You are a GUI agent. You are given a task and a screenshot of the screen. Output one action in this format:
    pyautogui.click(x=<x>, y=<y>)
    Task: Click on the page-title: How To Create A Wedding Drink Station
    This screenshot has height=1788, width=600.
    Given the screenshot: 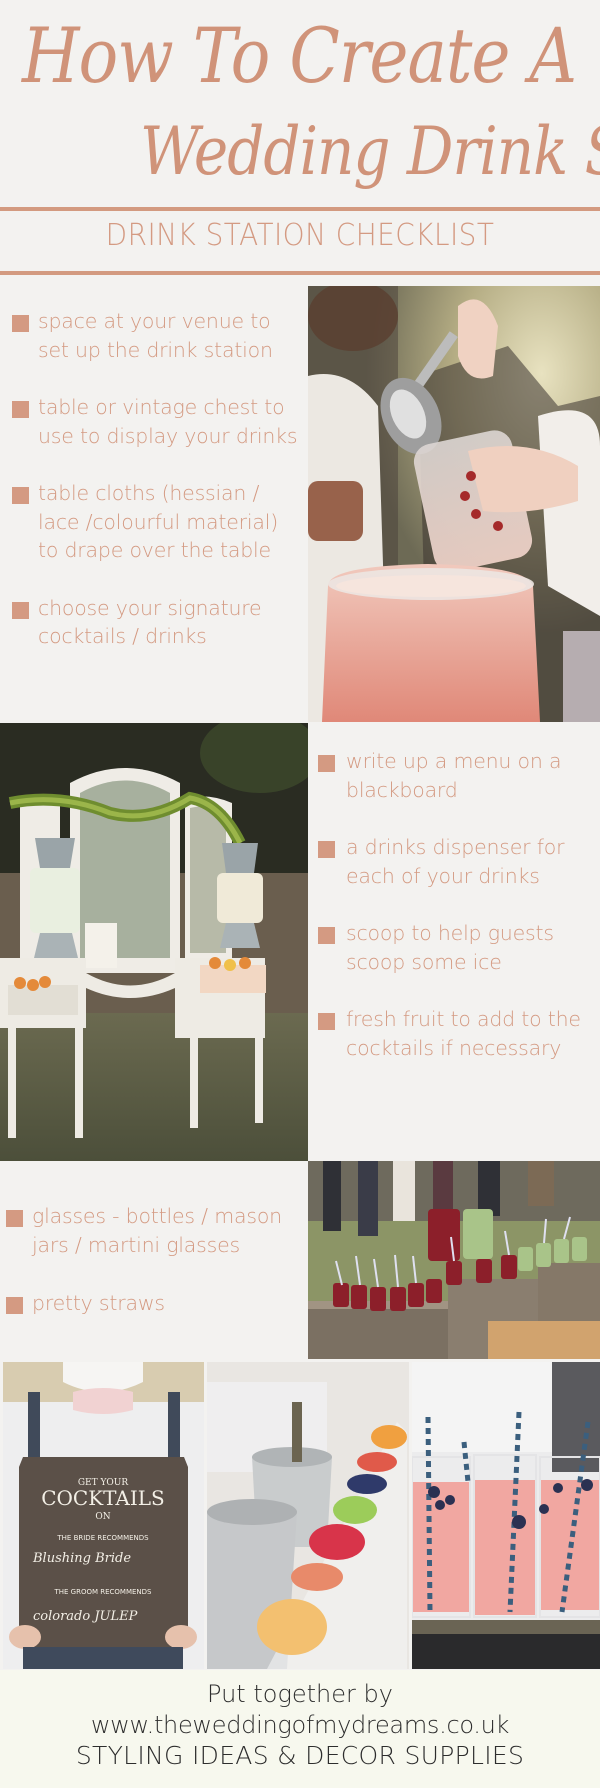 What is the action you would take?
    pyautogui.click(x=300, y=102)
    